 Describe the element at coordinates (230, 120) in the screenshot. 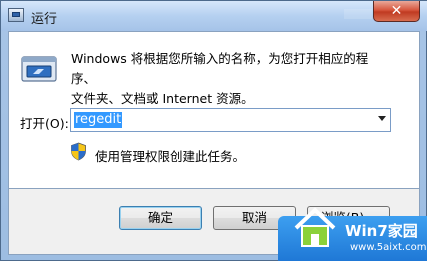

I see `open-combobox: regedit` at that location.